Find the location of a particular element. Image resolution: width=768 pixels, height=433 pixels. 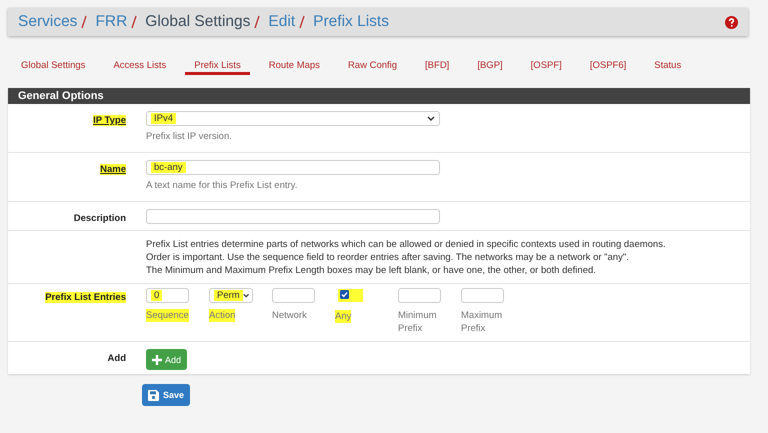

column-caption: Maximum Prefix is located at coordinates (482, 322).